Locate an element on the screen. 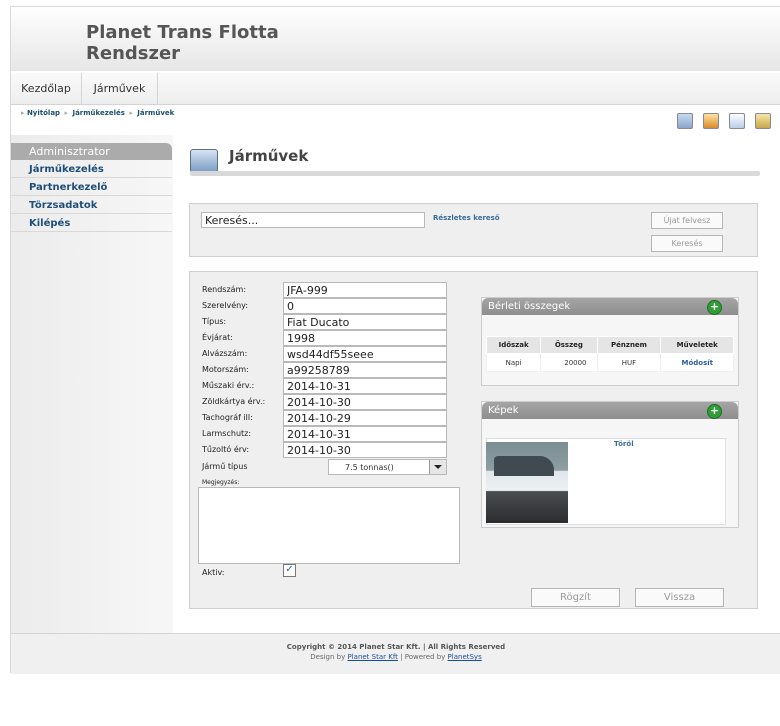 The image size is (780, 726). field-label: Motorszám: is located at coordinates (225, 369).